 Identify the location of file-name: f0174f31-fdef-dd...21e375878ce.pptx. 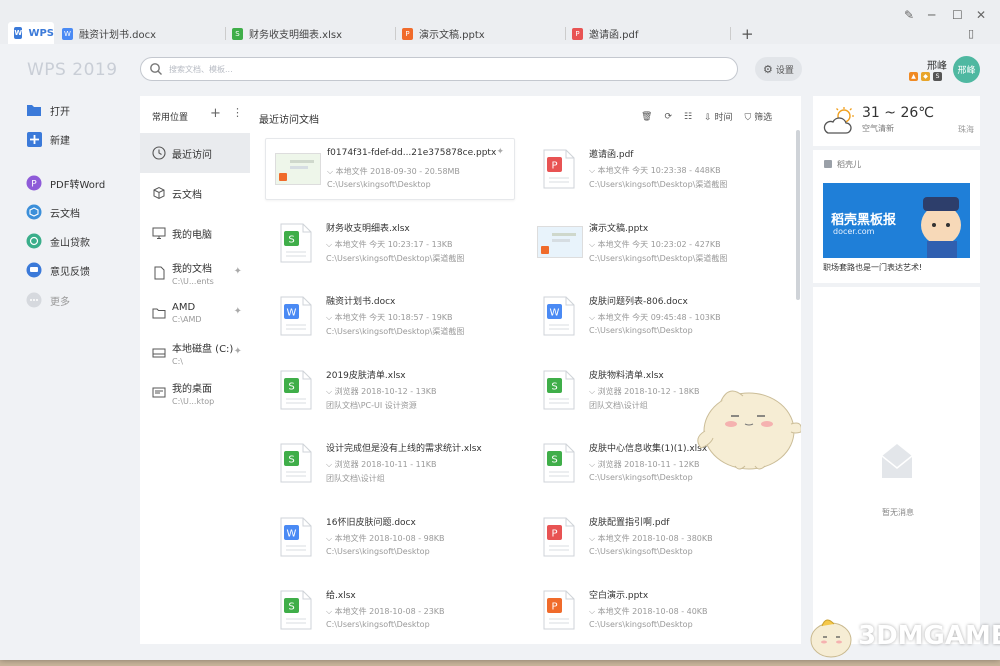
(412, 153).